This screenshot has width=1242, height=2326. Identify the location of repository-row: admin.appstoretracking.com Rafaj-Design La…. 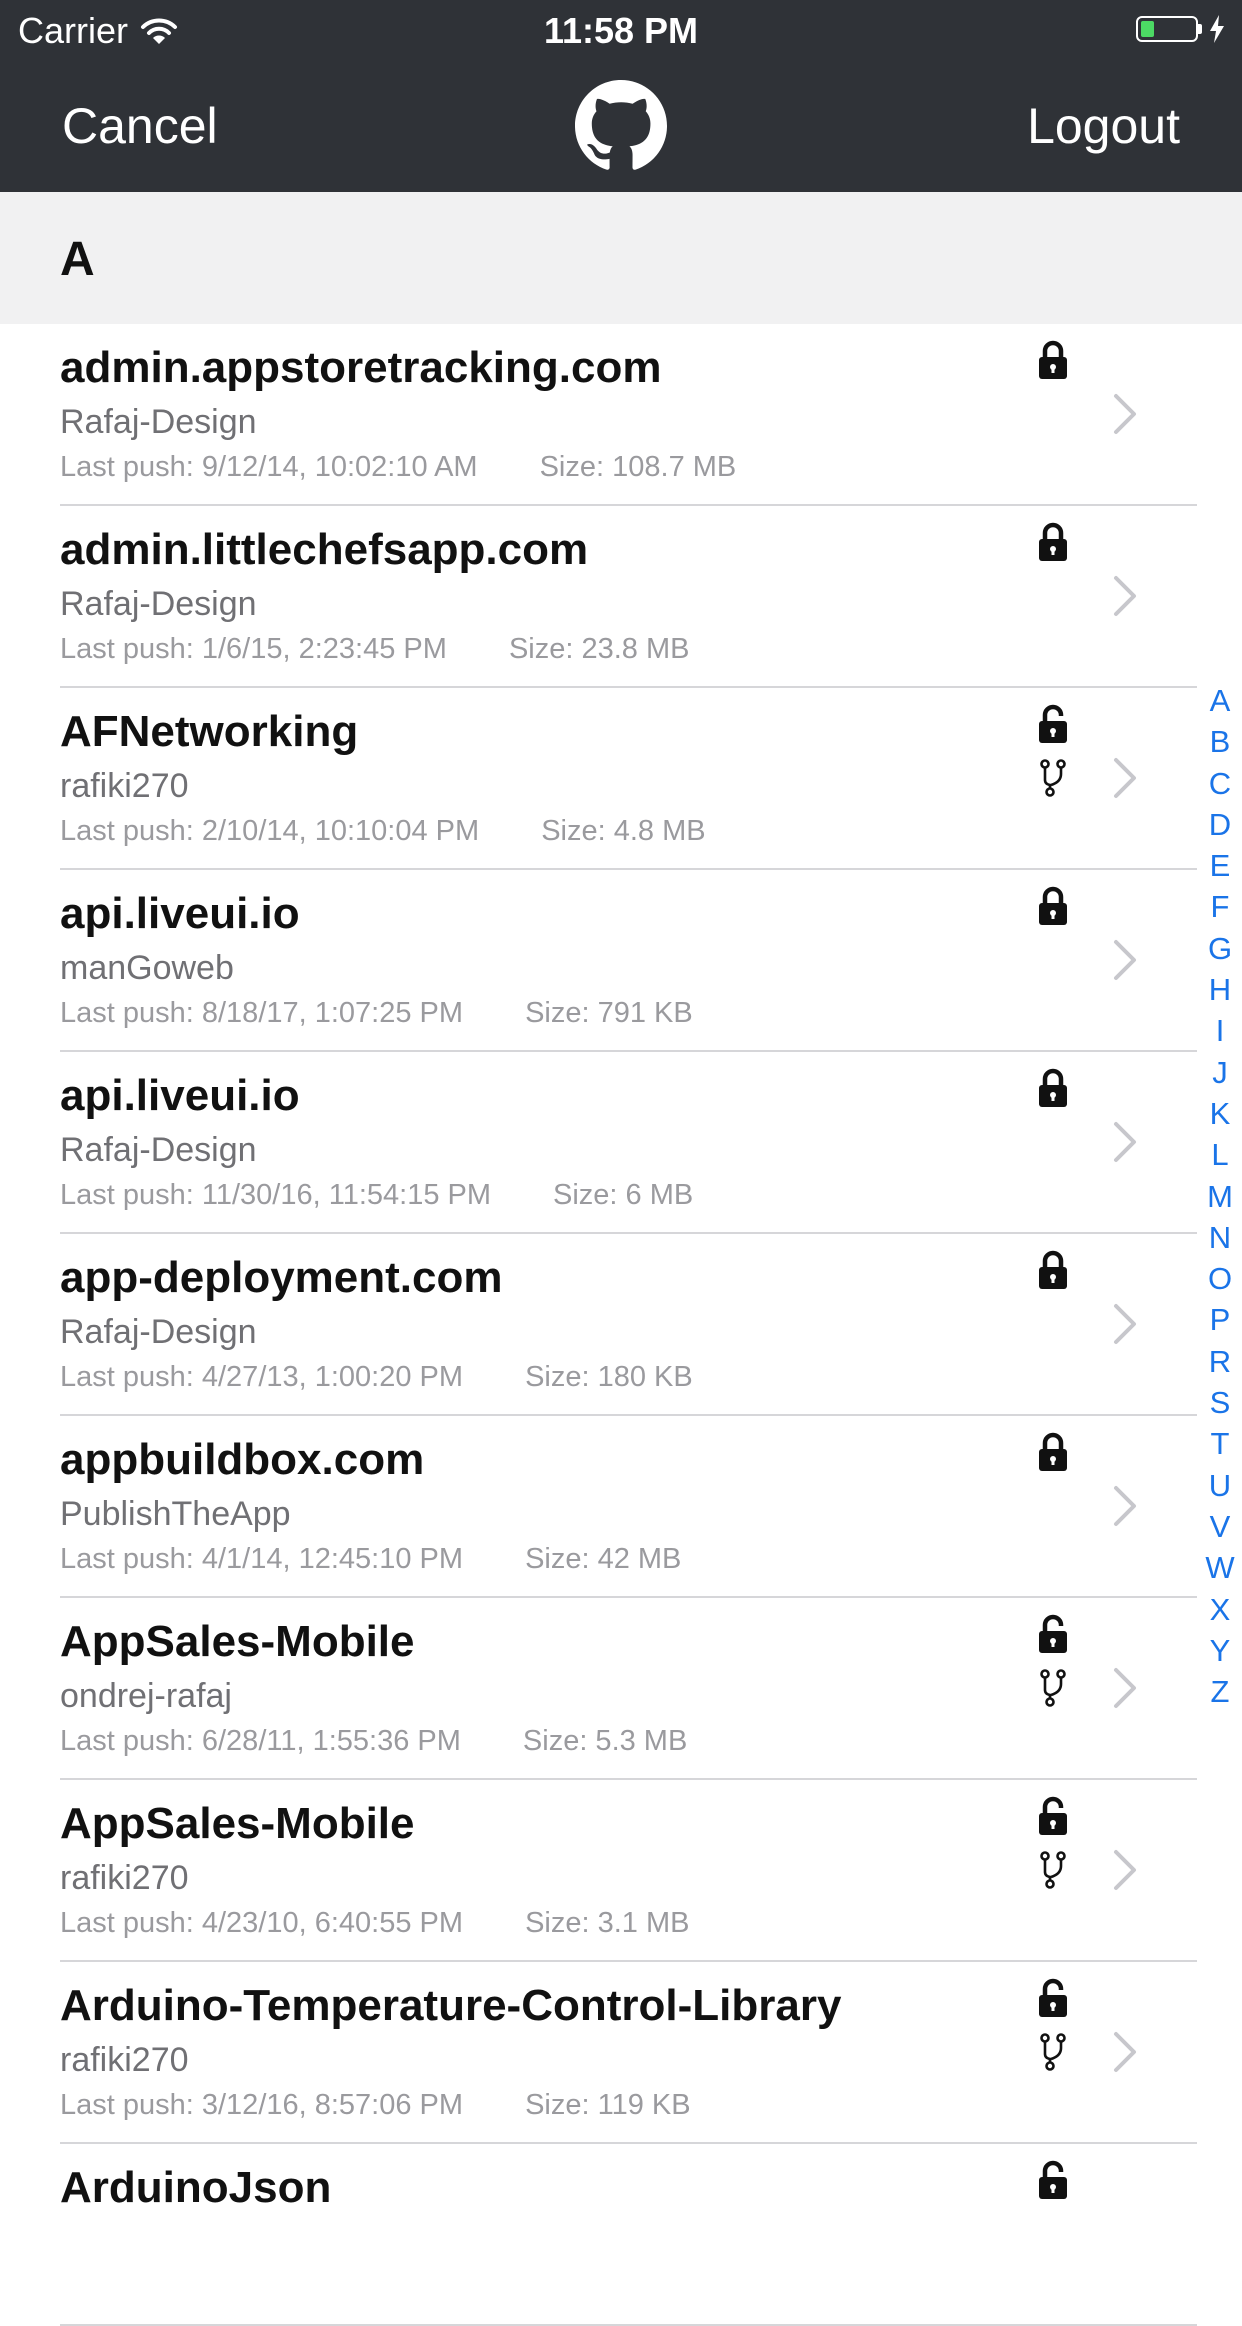
(621, 415).